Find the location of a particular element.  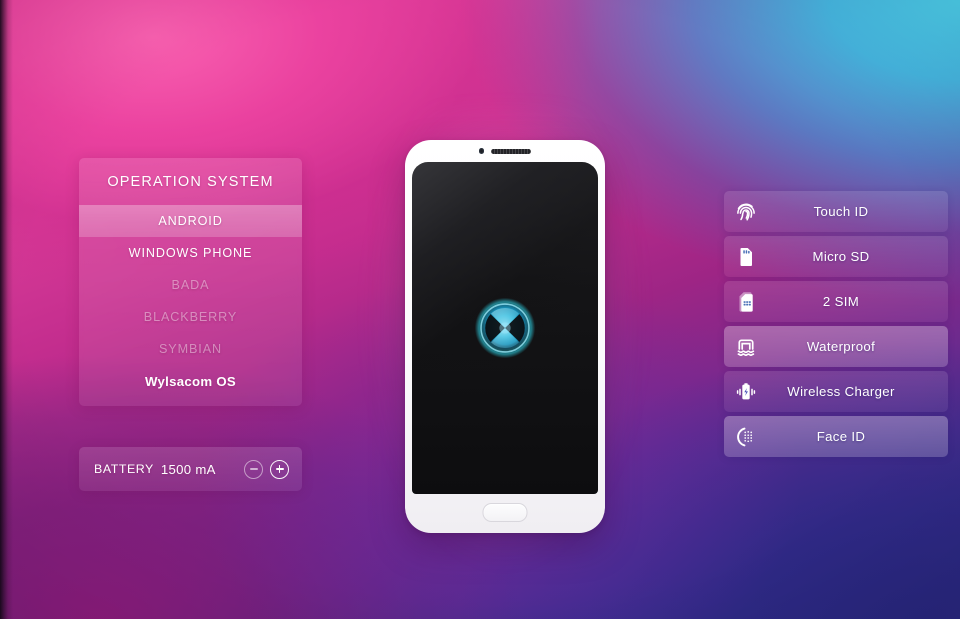

feature-row-face-id: Face ID is located at coordinates (836, 436).